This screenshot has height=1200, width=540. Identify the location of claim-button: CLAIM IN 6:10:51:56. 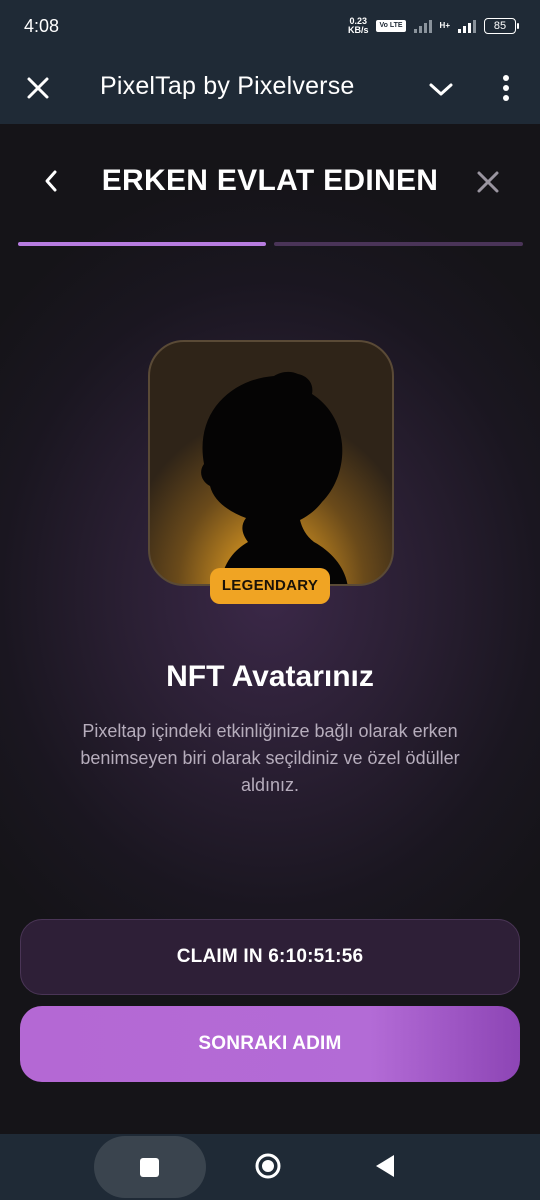
(270, 957).